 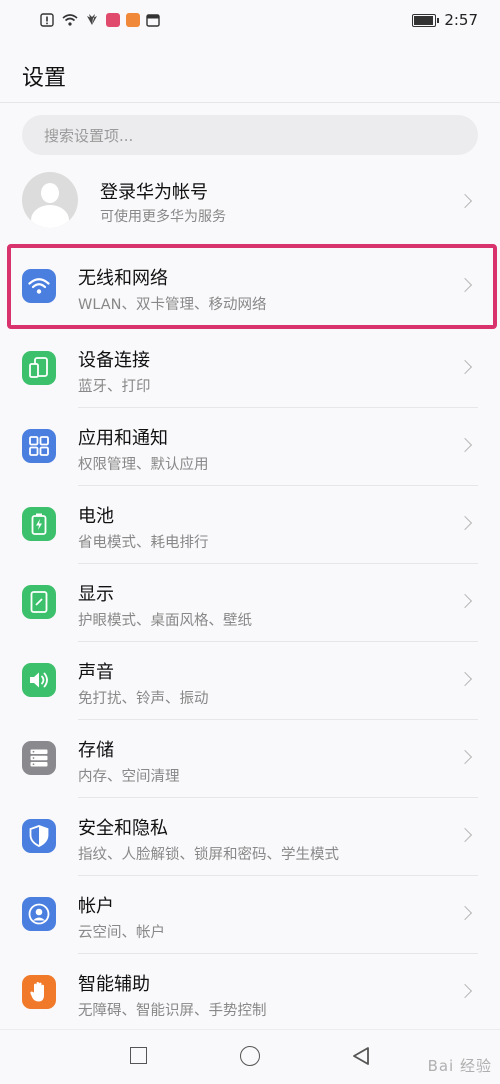 I want to click on settings-item-subtitle: 权限管理、默认应用, so click(x=143, y=465).